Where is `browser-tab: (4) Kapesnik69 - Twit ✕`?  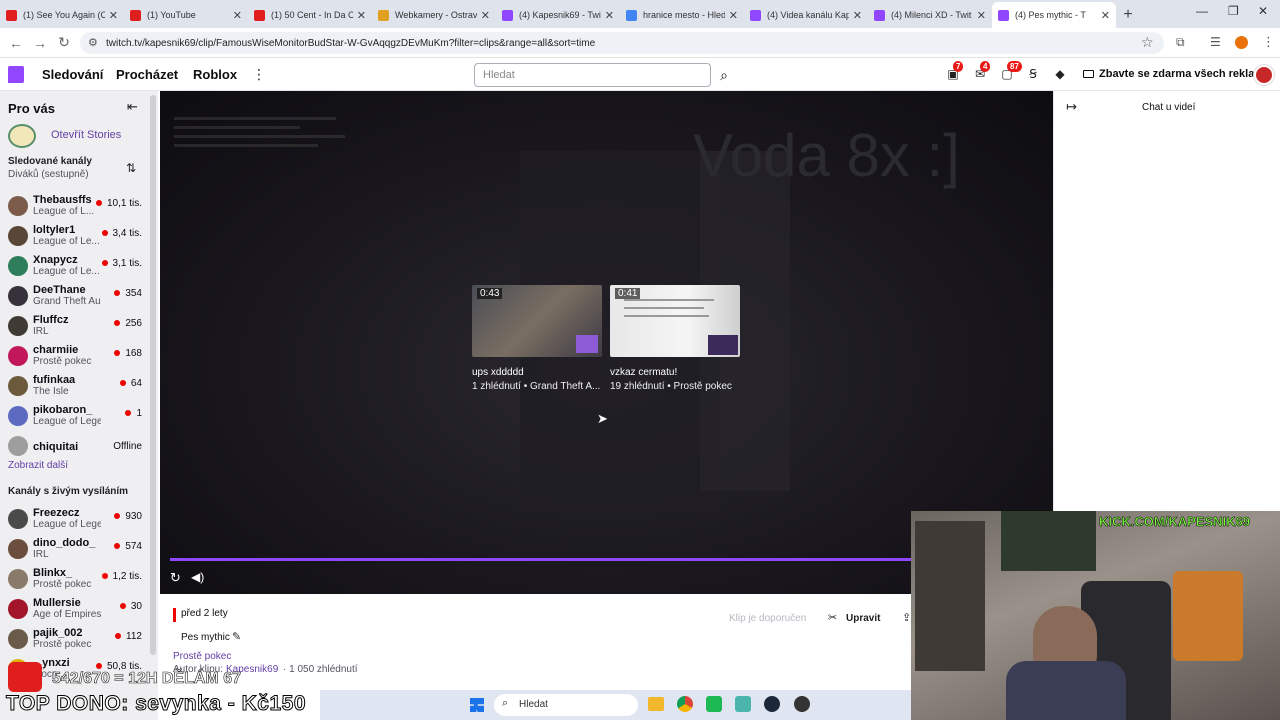 browser-tab: (4) Kapesnik69 - Twit ✕ is located at coordinates (558, 15).